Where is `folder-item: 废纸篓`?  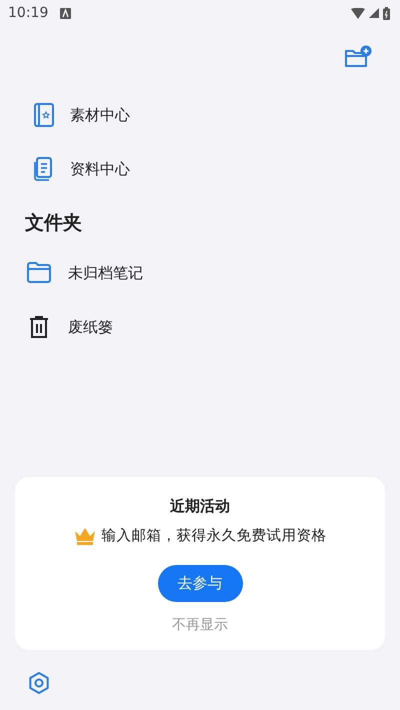
folder-item: 废纸篓 is located at coordinates (200, 327).